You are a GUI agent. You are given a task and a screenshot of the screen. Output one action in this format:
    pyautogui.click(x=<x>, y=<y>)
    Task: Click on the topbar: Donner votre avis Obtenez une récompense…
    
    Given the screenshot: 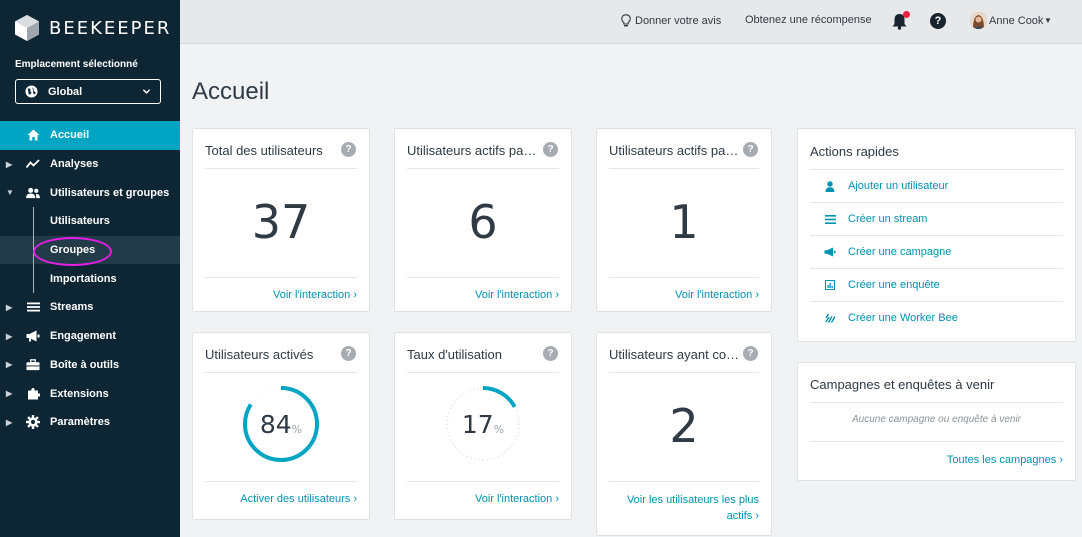 What is the action you would take?
    pyautogui.click(x=631, y=22)
    